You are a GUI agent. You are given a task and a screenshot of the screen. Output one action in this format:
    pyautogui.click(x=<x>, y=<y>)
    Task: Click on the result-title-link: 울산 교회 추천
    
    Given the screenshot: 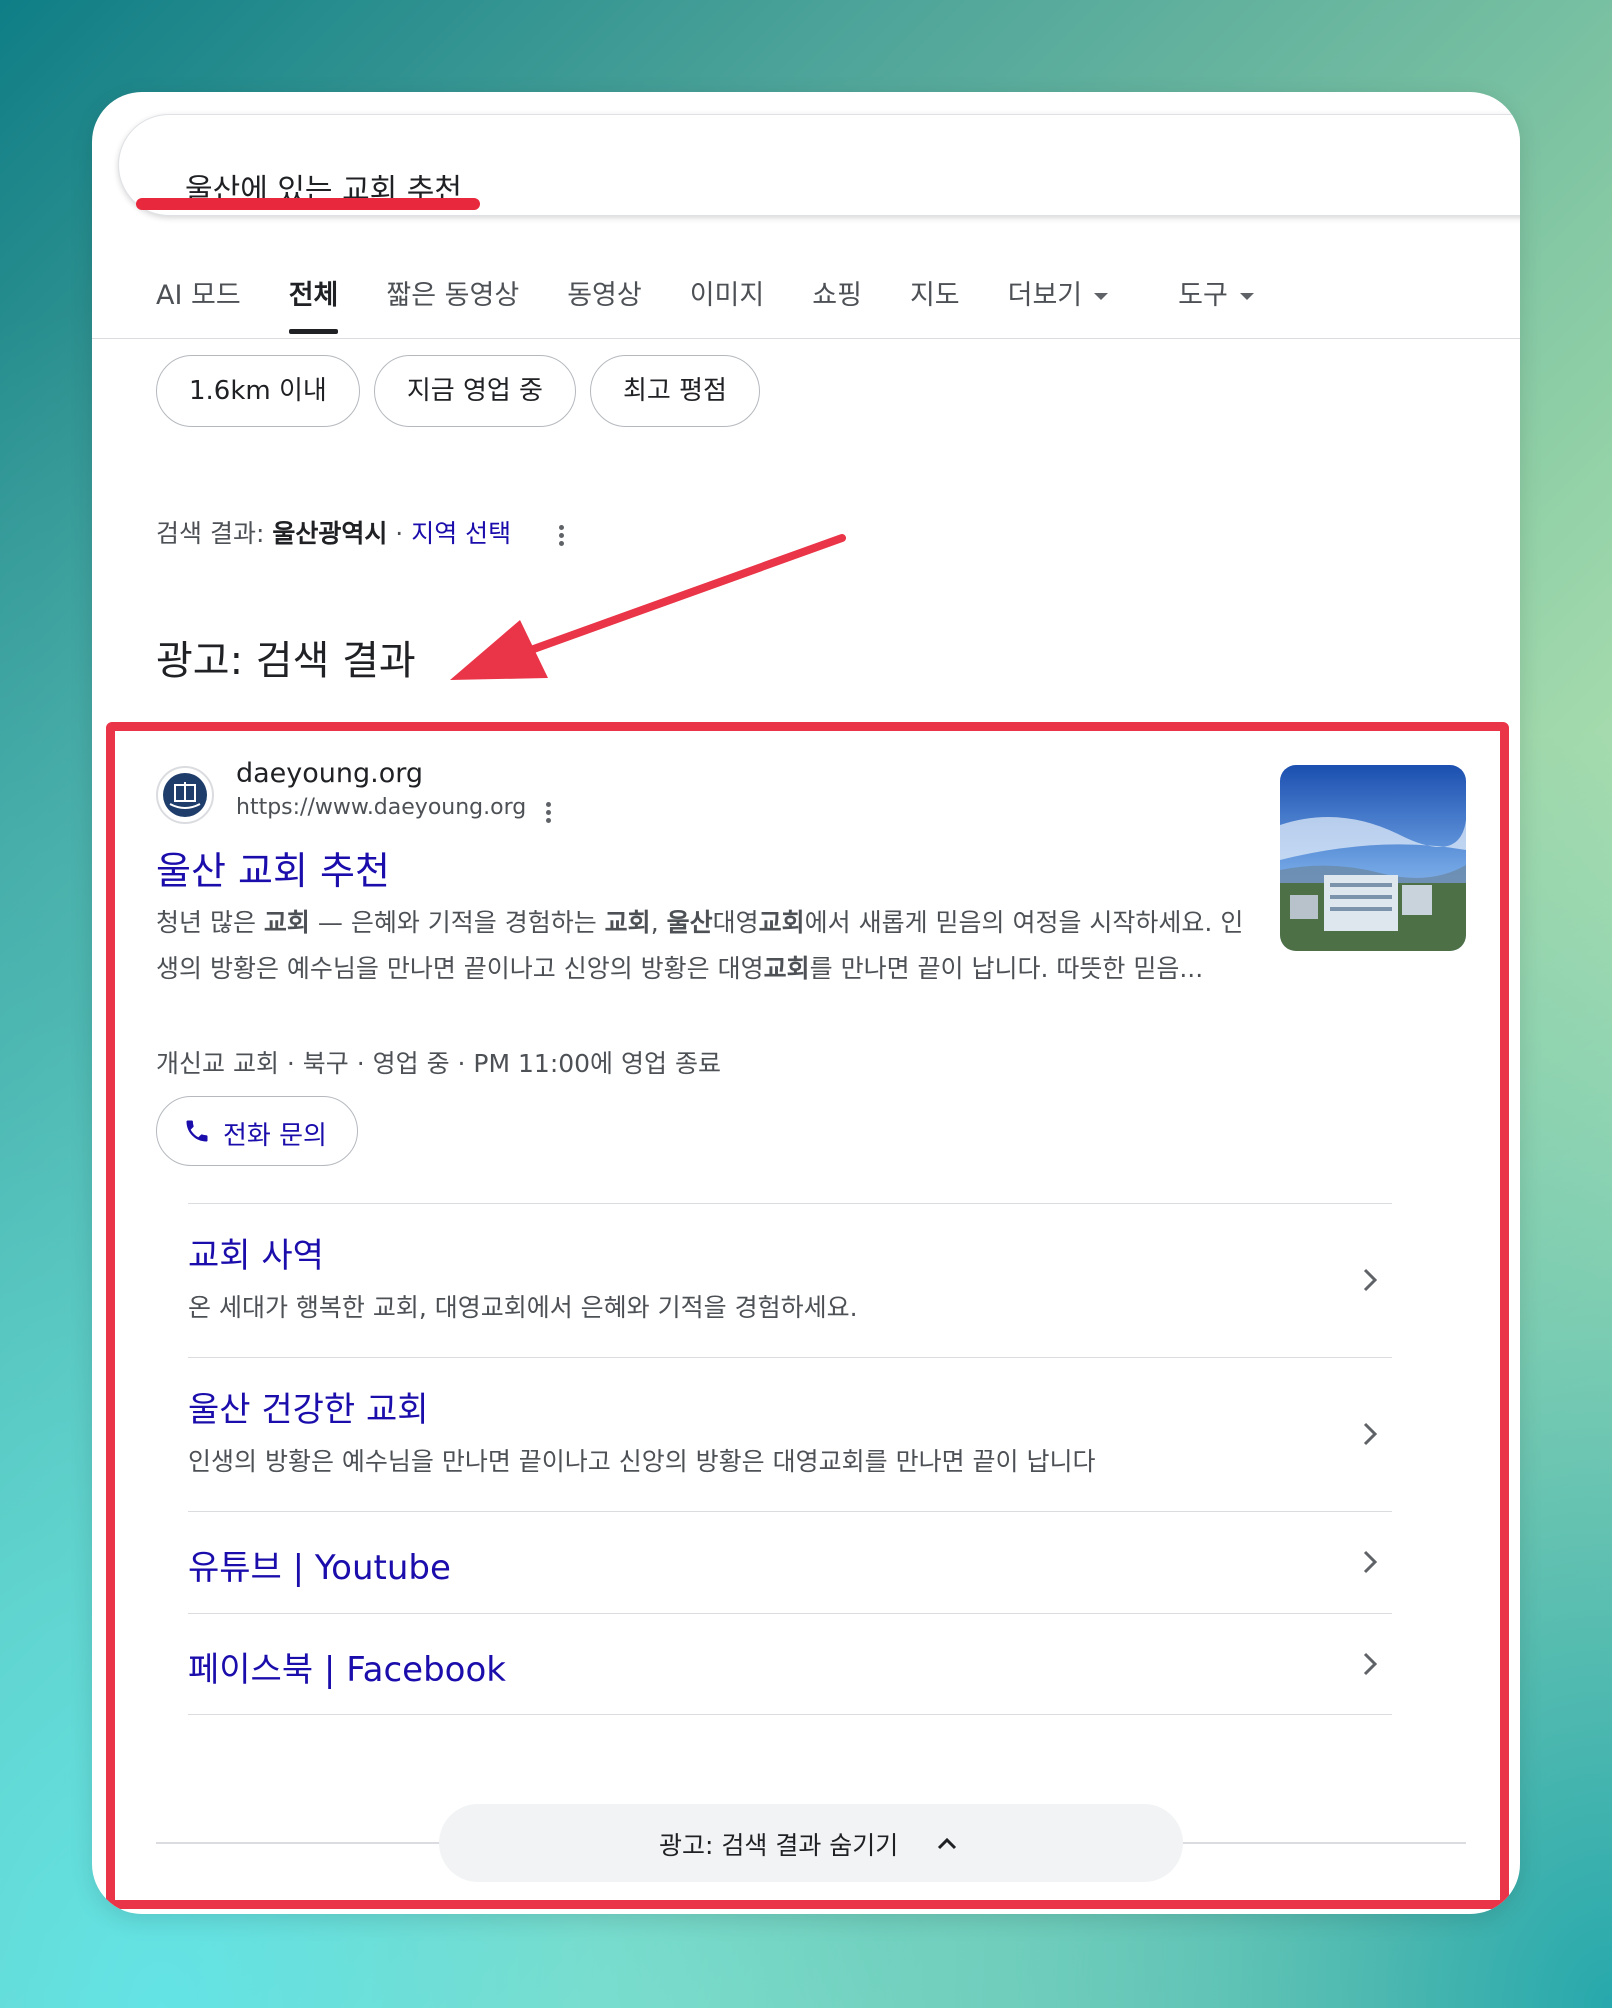 What is the action you would take?
    pyautogui.click(x=273, y=867)
    